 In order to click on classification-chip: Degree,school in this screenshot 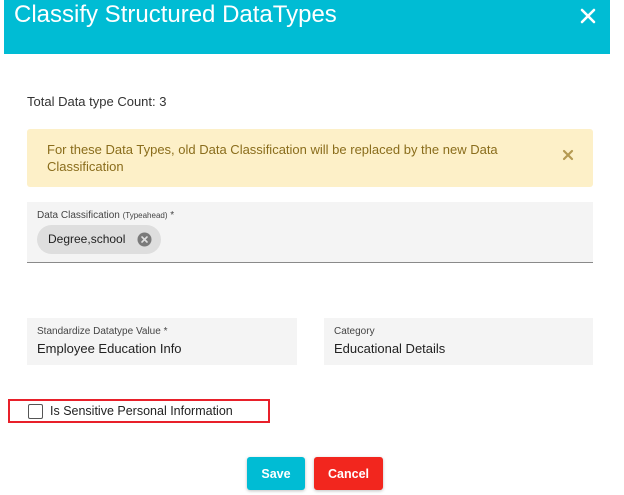, I will do `click(99, 239)`.